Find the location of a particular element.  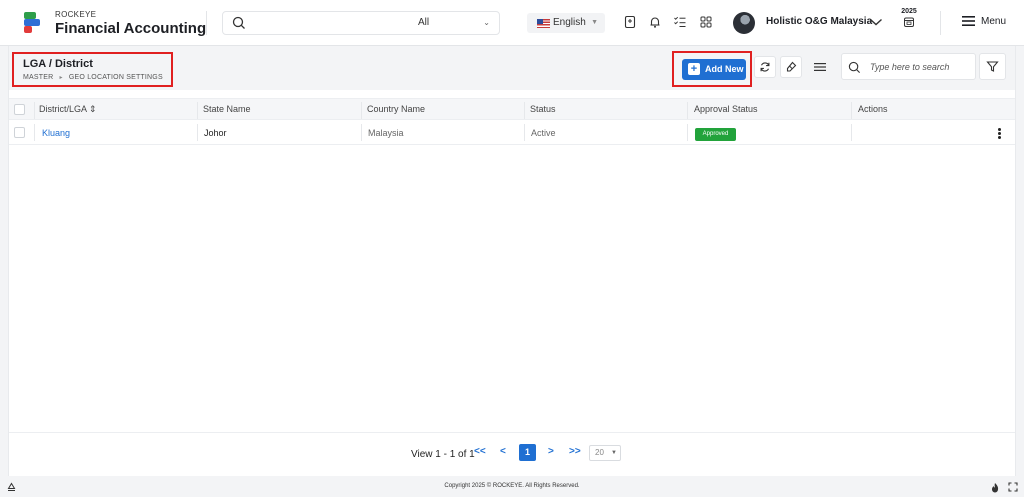

add-new-highlight: + Add New is located at coordinates (712, 69).